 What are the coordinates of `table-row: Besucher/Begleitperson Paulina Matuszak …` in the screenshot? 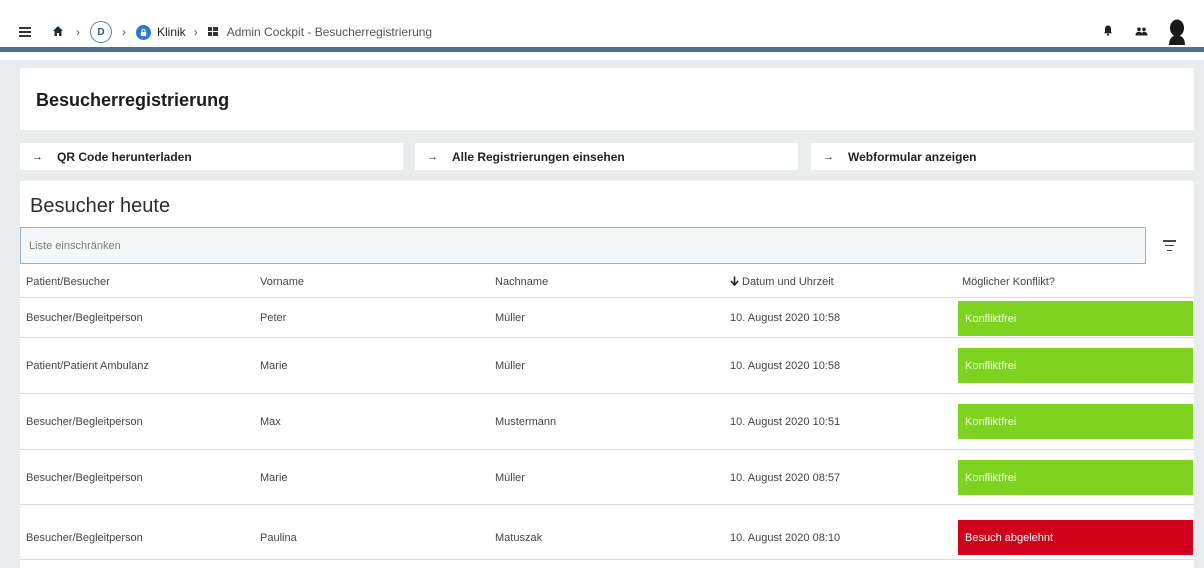 It's located at (607, 532).